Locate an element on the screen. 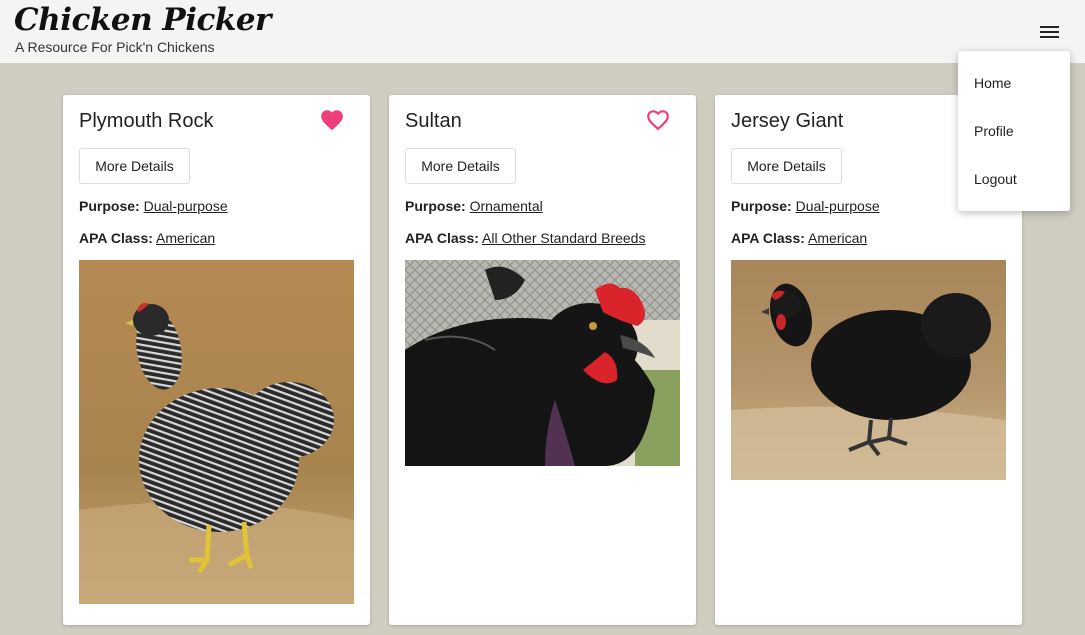 This screenshot has height=635, width=1085. apa-class-row: APA Class: All Other Standard Breeds is located at coordinates (525, 238).